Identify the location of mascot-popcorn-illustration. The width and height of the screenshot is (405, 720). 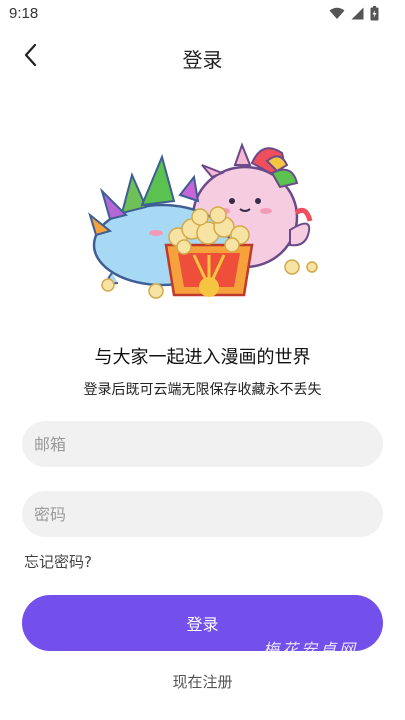
(203, 222).